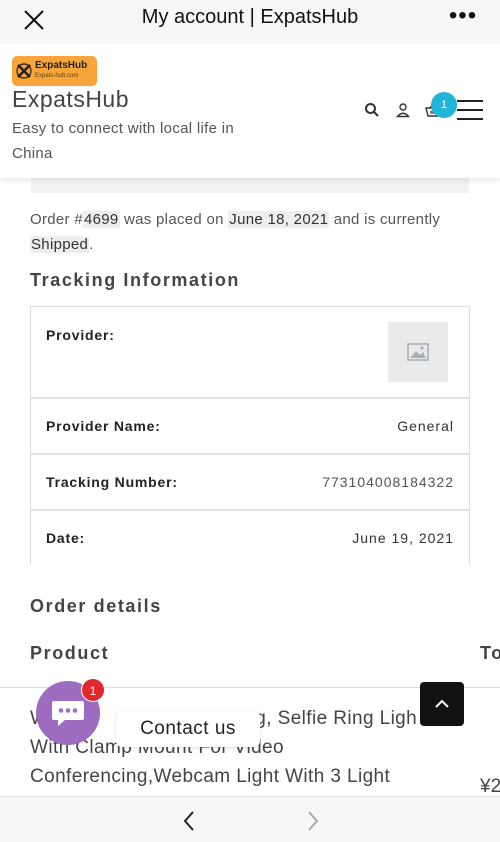  What do you see at coordinates (463, 17) in the screenshot?
I see `more-options-icon: •••` at bounding box center [463, 17].